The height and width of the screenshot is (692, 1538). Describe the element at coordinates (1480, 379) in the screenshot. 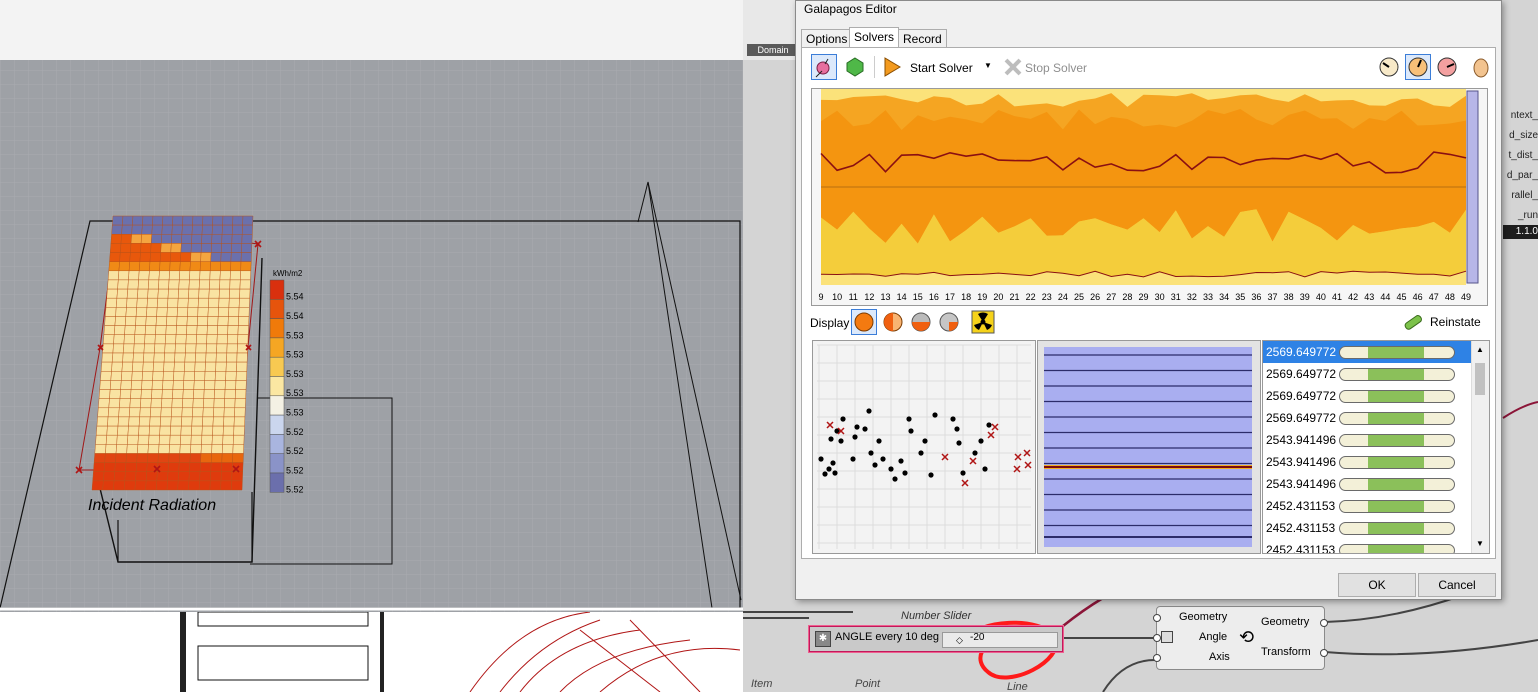

I see `scroll-thumb` at that location.